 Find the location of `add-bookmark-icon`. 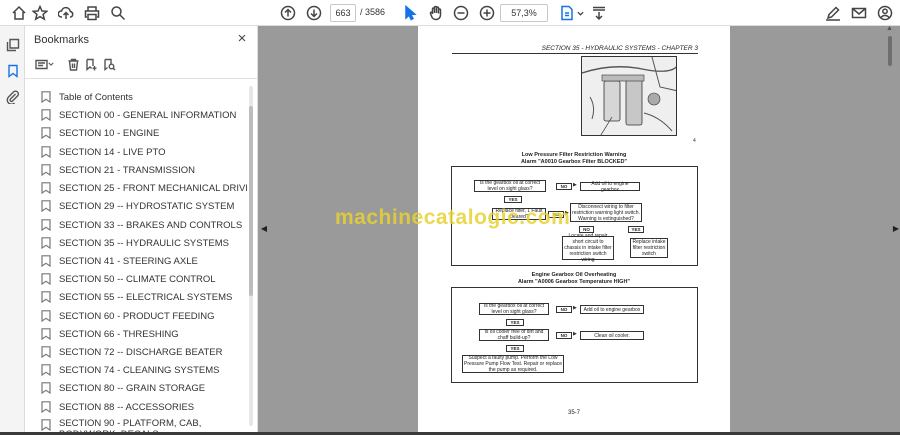

add-bookmark-icon is located at coordinates (91, 64).